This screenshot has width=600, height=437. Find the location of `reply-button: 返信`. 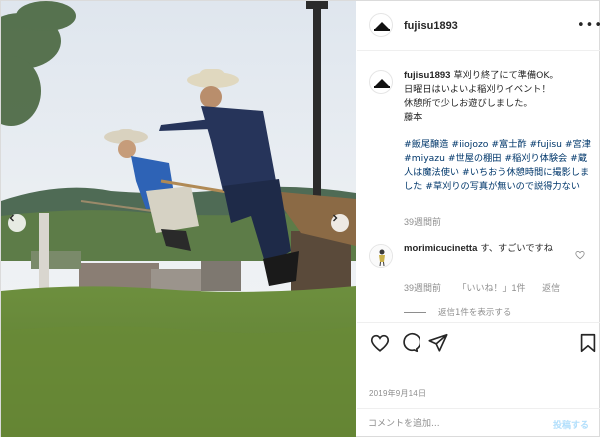

reply-button: 返信 is located at coordinates (551, 288).